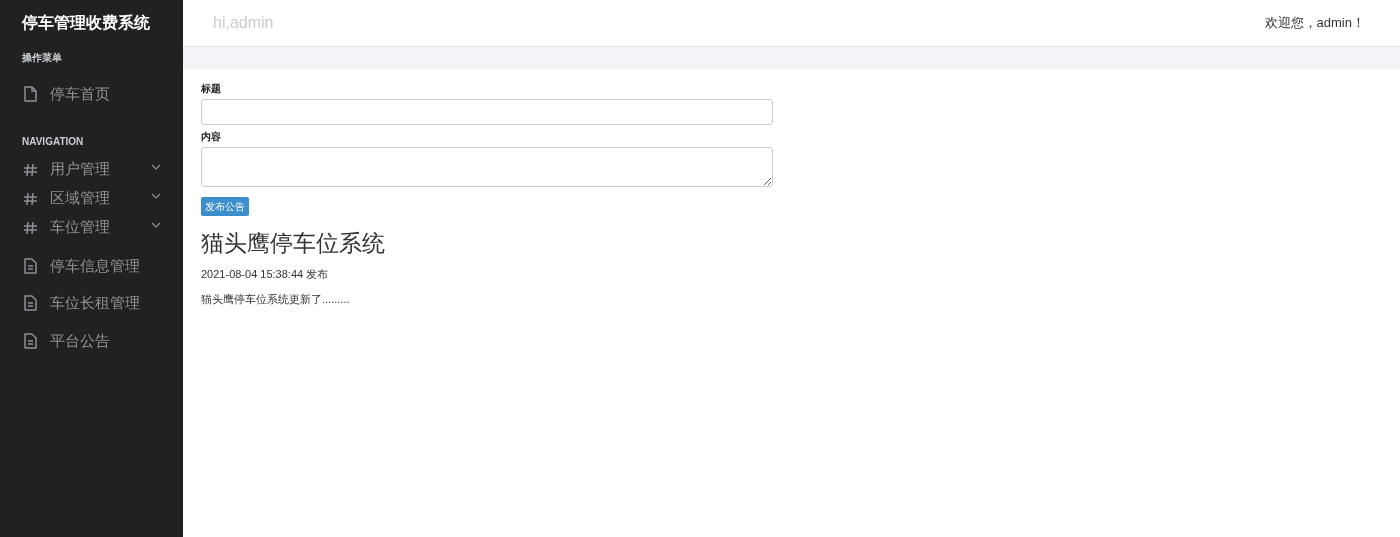 This screenshot has height=537, width=1400. I want to click on sidebar-item: 停车首页, so click(91, 94).